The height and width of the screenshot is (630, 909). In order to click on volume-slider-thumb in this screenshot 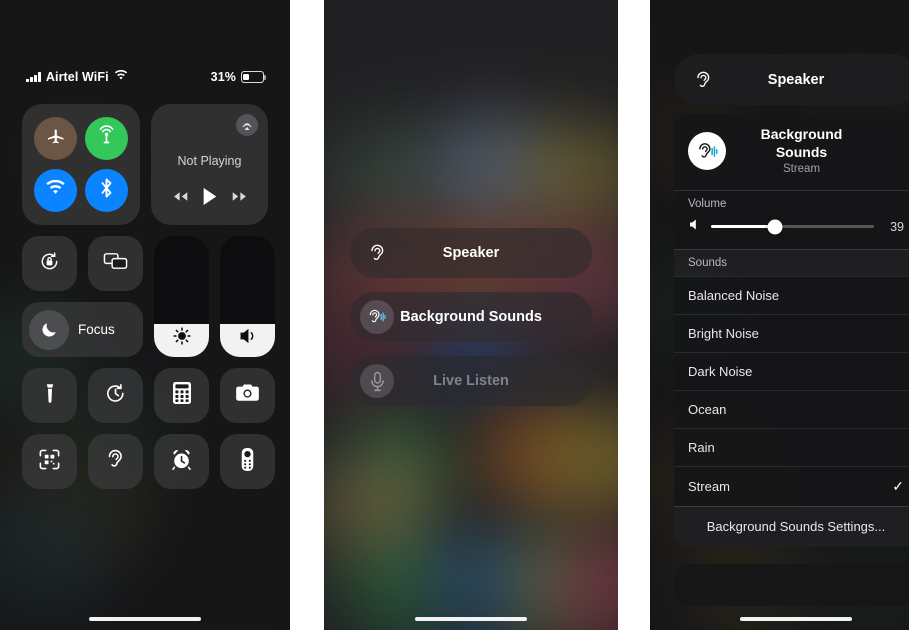, I will do `click(775, 227)`.